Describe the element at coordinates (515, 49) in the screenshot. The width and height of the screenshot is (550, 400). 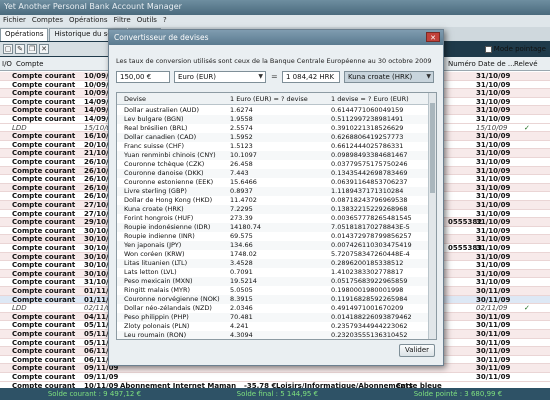
I see `pointage-mode-toggle: Mode pointage` at that location.